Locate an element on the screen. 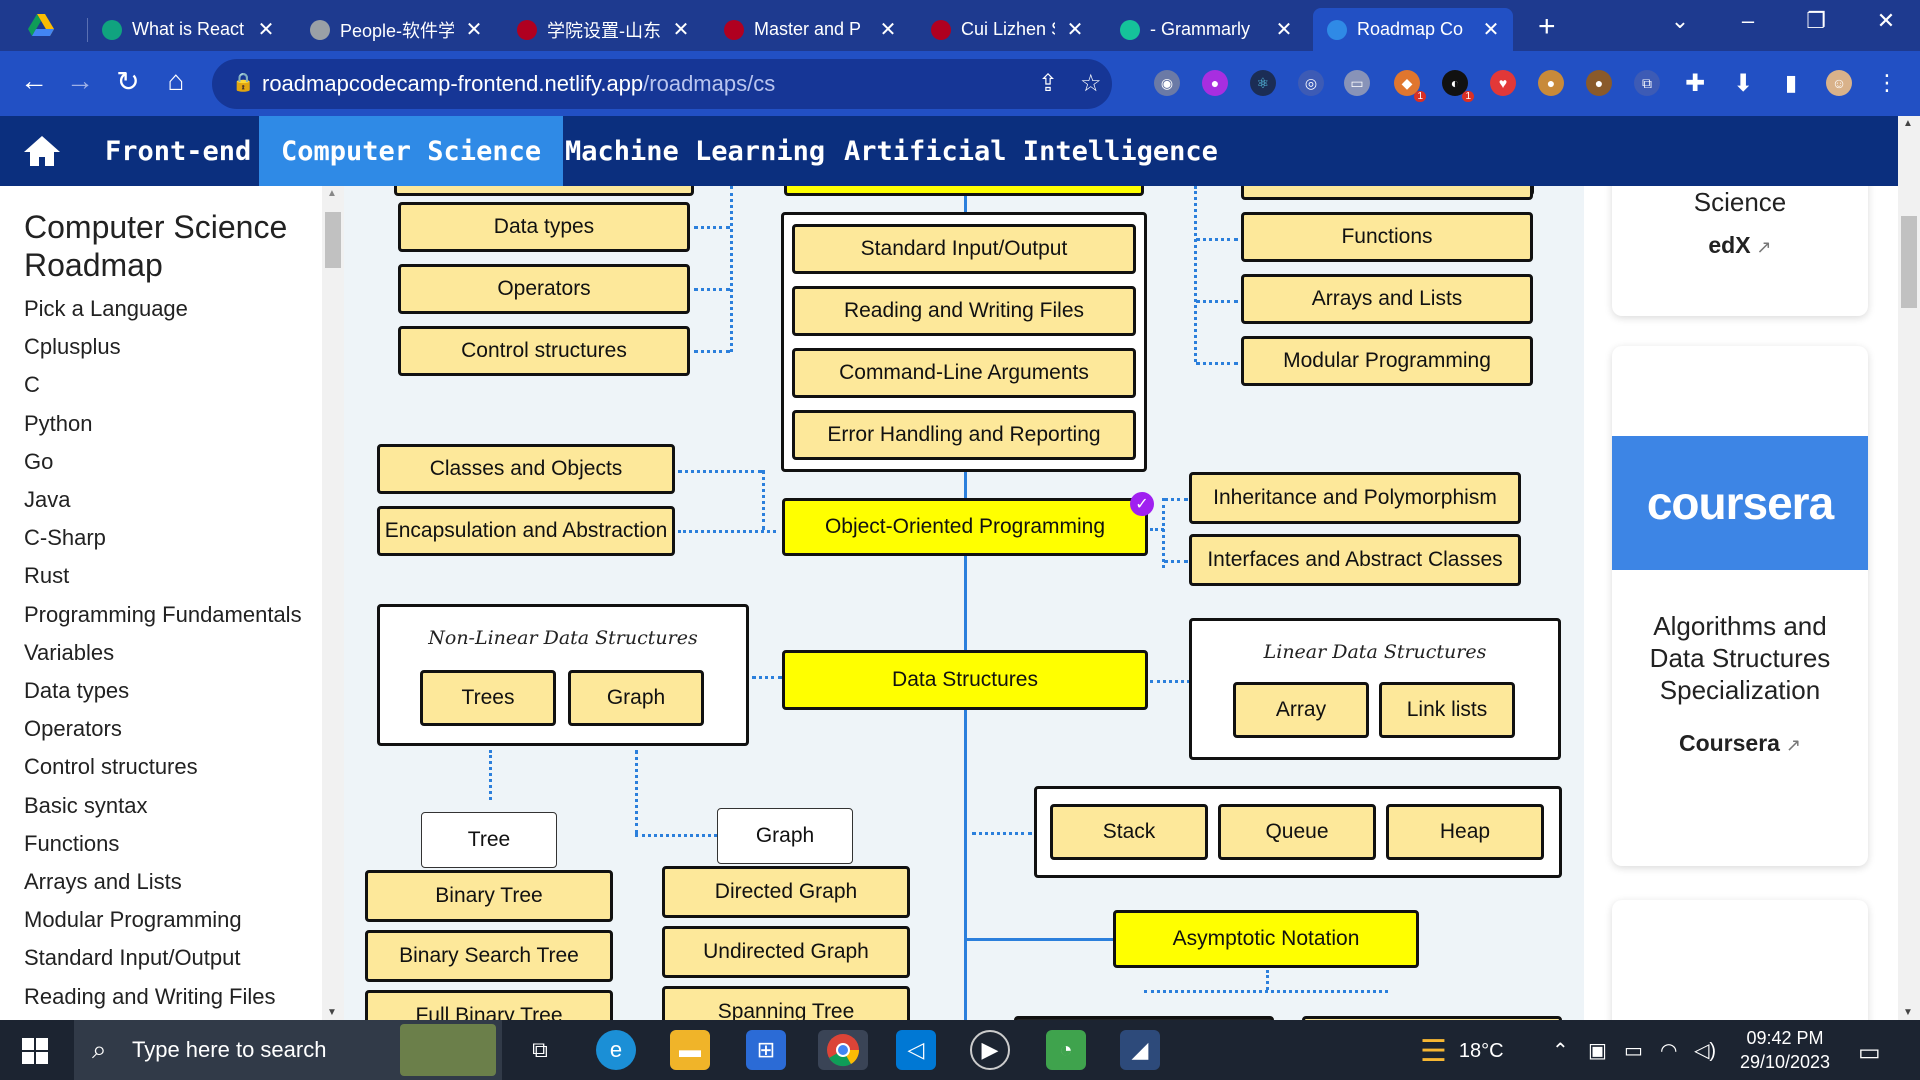  course-provider: Coursera ↗ is located at coordinates (1740, 743).